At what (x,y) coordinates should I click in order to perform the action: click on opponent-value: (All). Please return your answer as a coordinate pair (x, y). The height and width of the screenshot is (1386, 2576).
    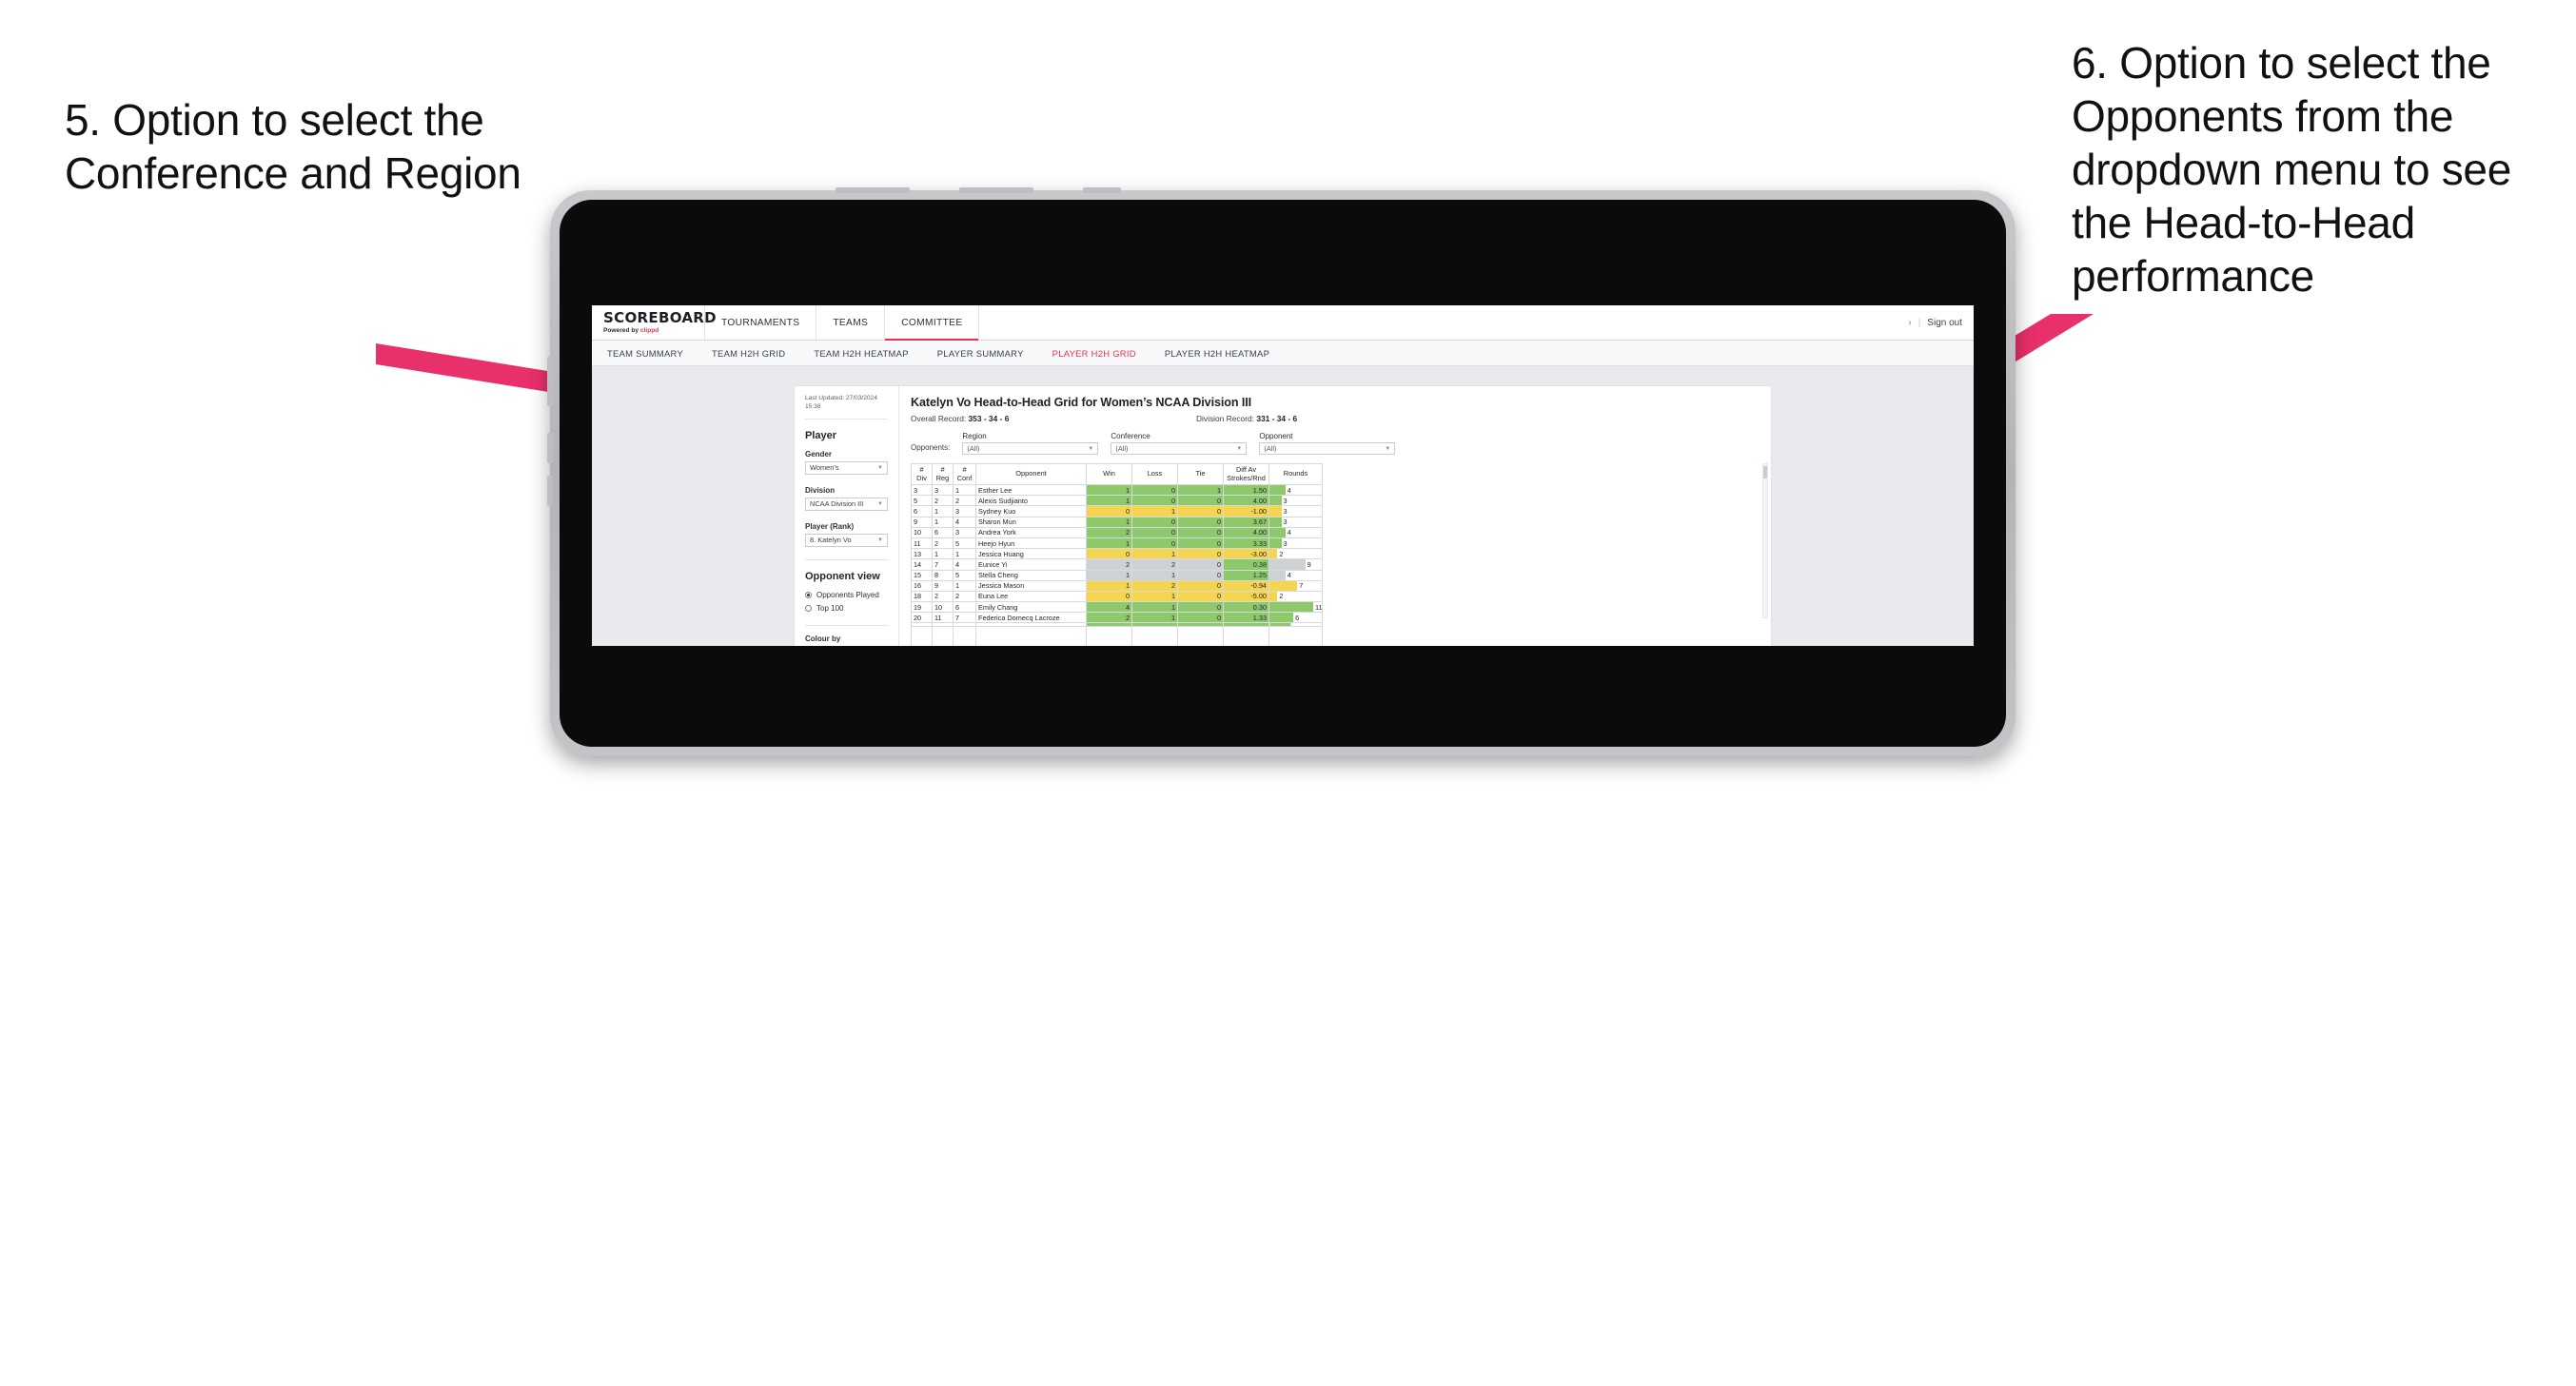
    Looking at the image, I should click on (1270, 448).